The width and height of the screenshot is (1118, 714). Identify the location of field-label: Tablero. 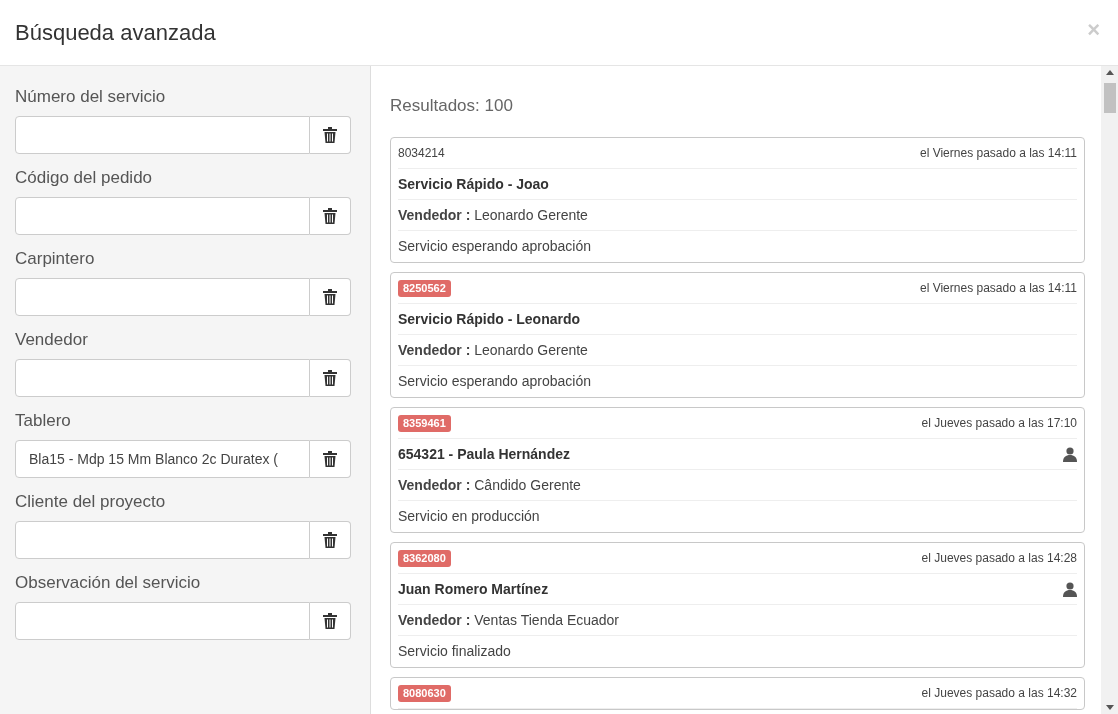
(43, 421).